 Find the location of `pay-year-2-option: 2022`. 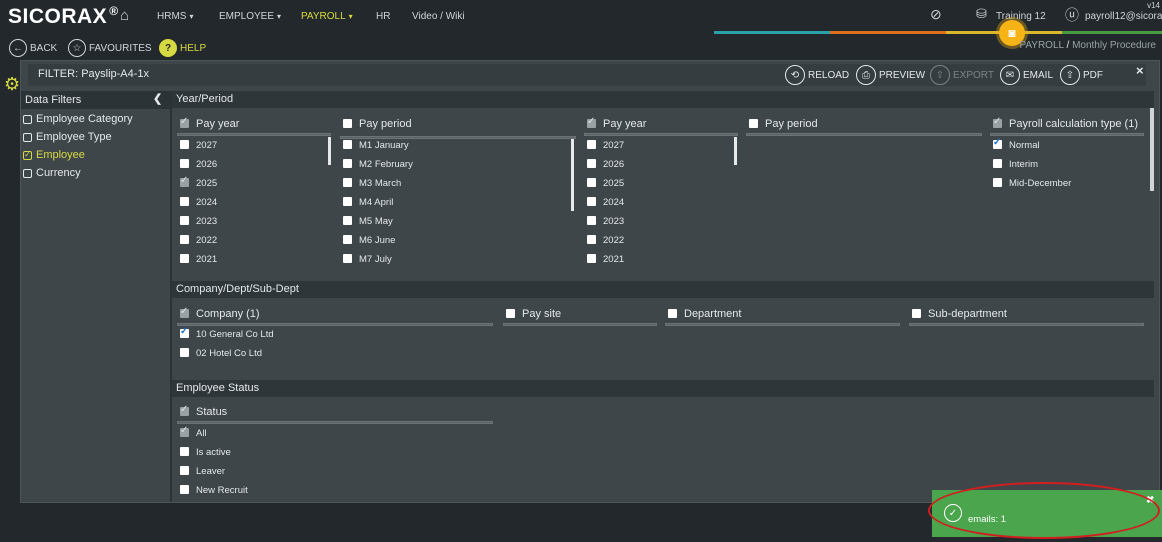

pay-year-2-option: 2022 is located at coordinates (605, 240).